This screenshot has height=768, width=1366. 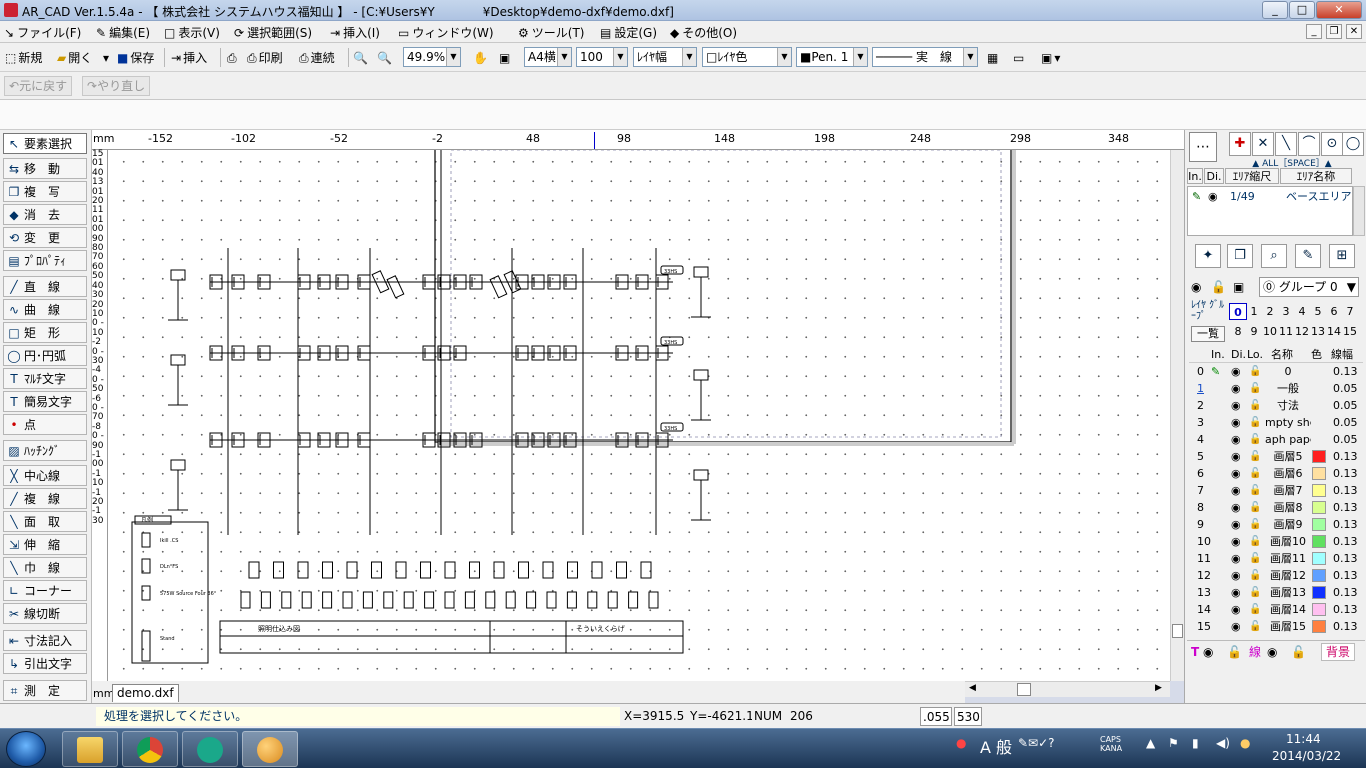 I want to click on layer-row: 11 ◉ 🔓 画層11 0.13, so click(x=1276, y=558).